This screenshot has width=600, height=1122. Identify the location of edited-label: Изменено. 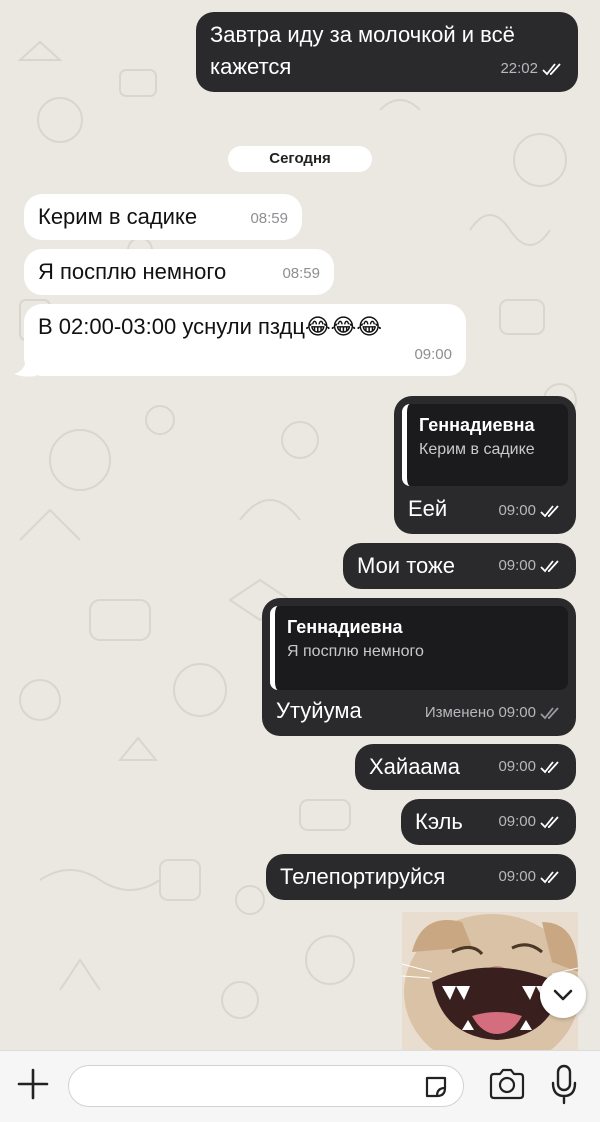
(459, 712).